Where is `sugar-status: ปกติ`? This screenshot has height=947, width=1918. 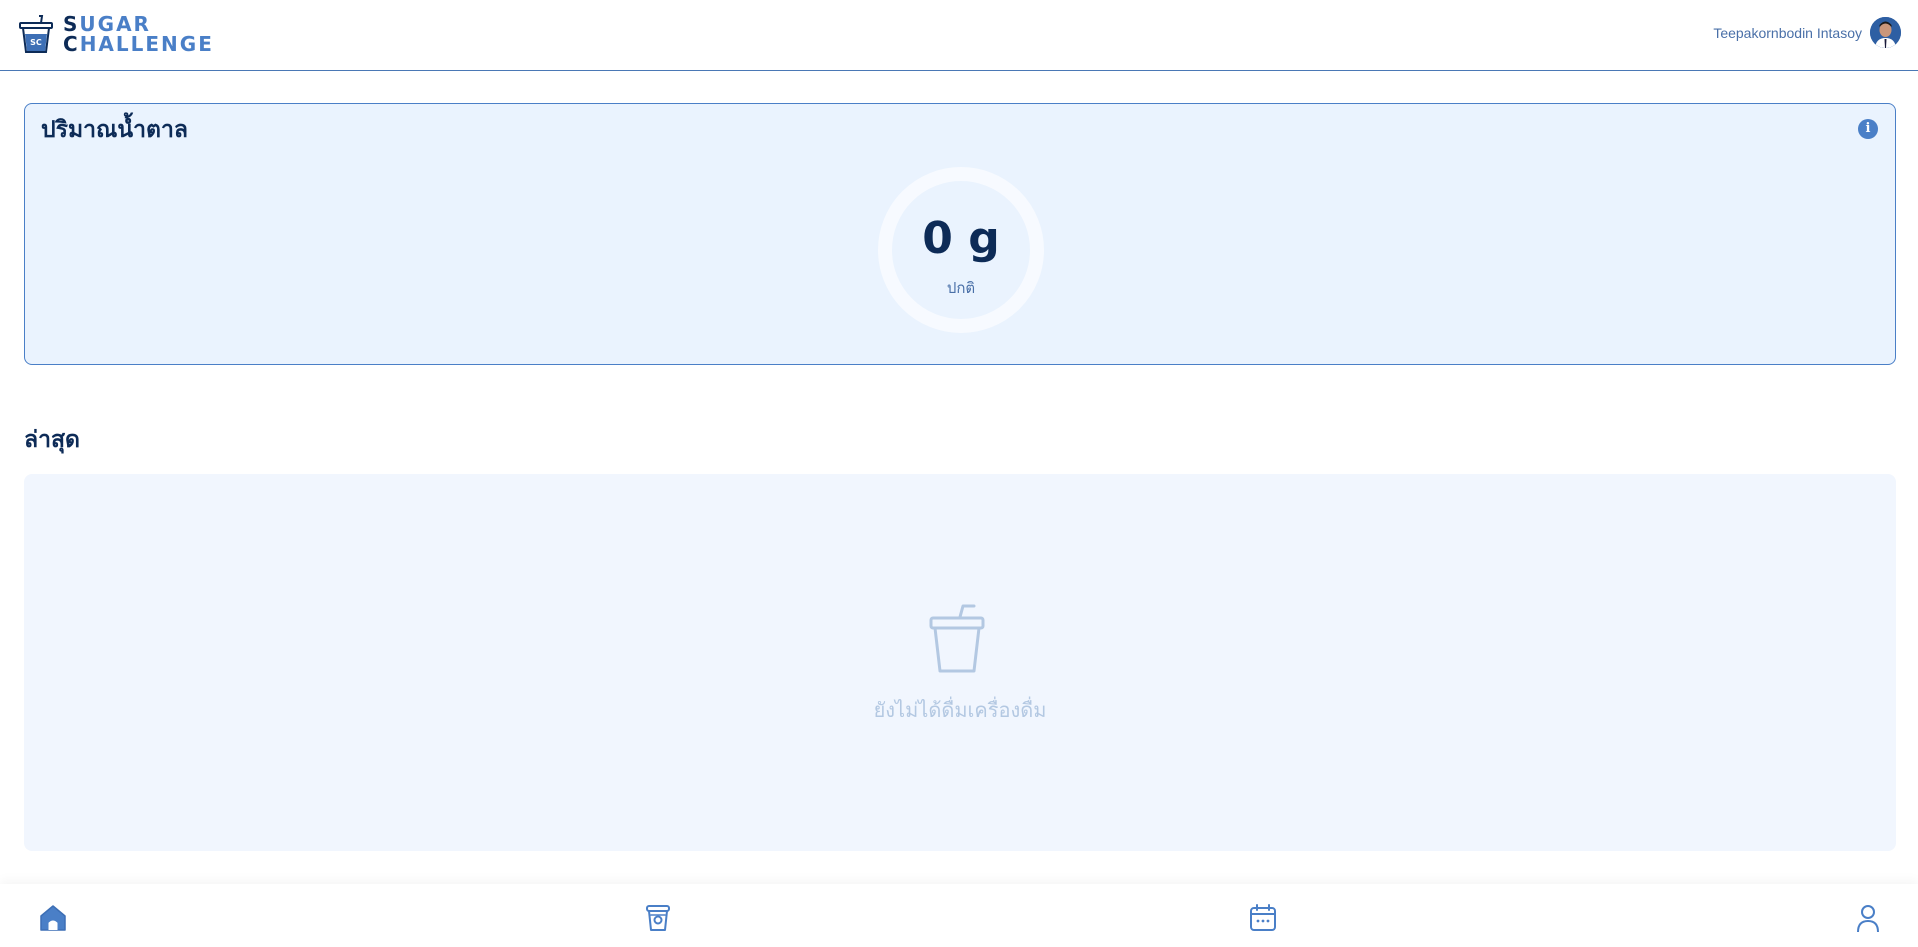
sugar-status: ปกติ is located at coordinates (961, 288).